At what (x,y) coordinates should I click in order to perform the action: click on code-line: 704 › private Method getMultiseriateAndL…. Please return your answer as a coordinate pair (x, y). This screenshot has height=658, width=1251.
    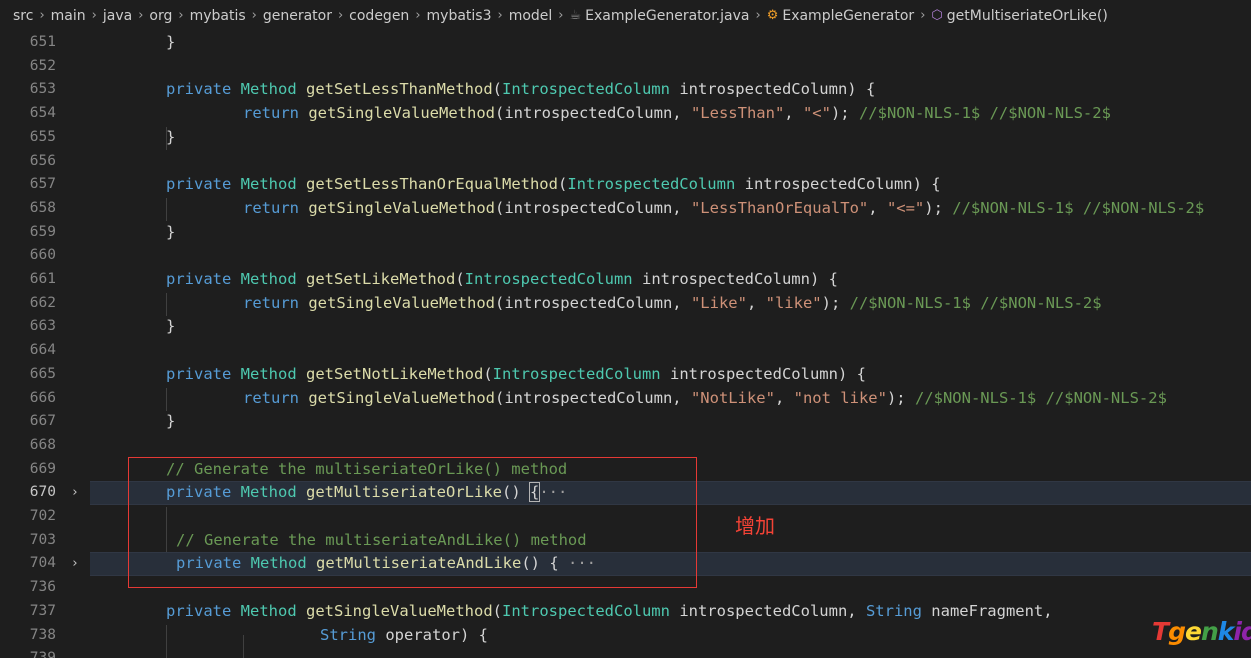
    Looking at the image, I should click on (625, 564).